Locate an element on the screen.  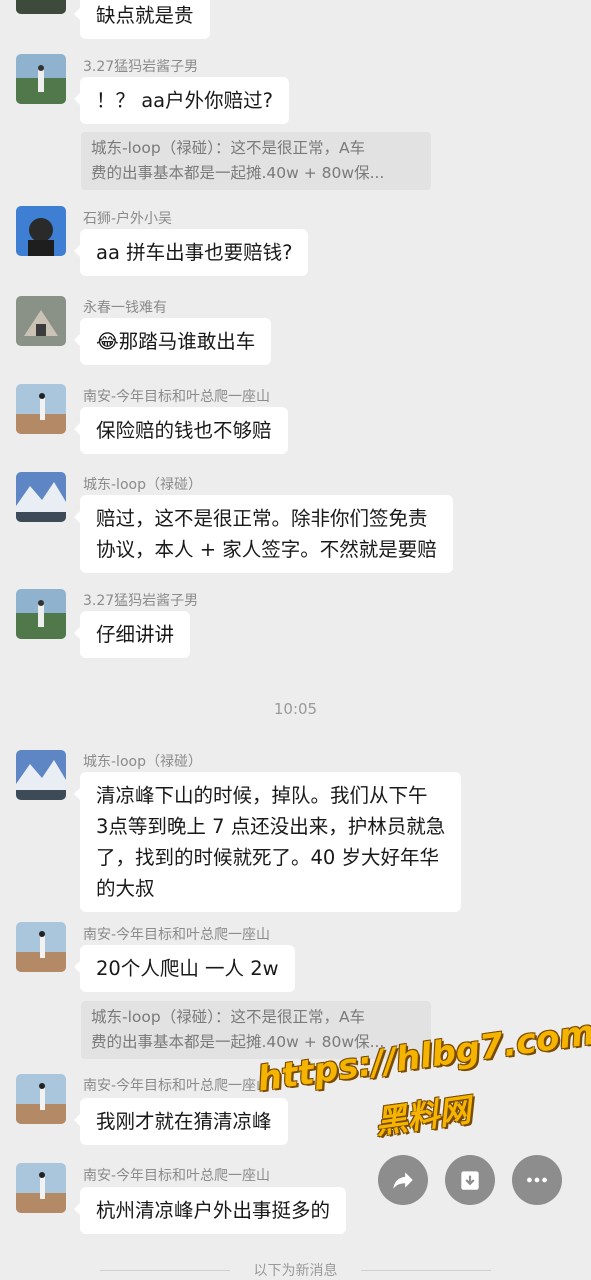
message-text: 杭州清凉峰户外出事挺多的 is located at coordinates (213, 1210).